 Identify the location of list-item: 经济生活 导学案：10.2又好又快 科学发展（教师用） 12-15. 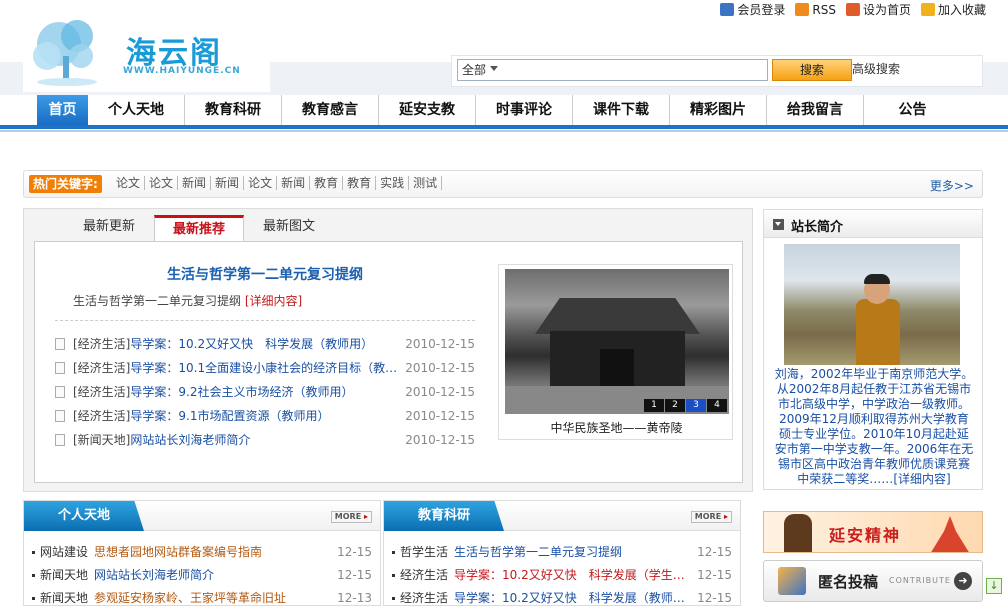
(562, 596).